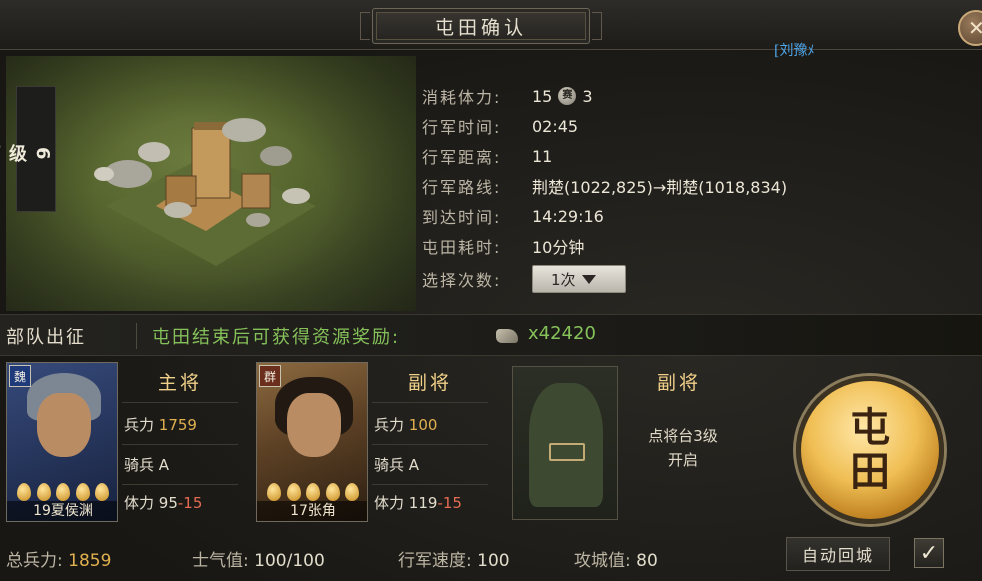 Image resolution: width=982 pixels, height=581 pixels. I want to click on siege-value: 攻城值: 80, so click(616, 558).